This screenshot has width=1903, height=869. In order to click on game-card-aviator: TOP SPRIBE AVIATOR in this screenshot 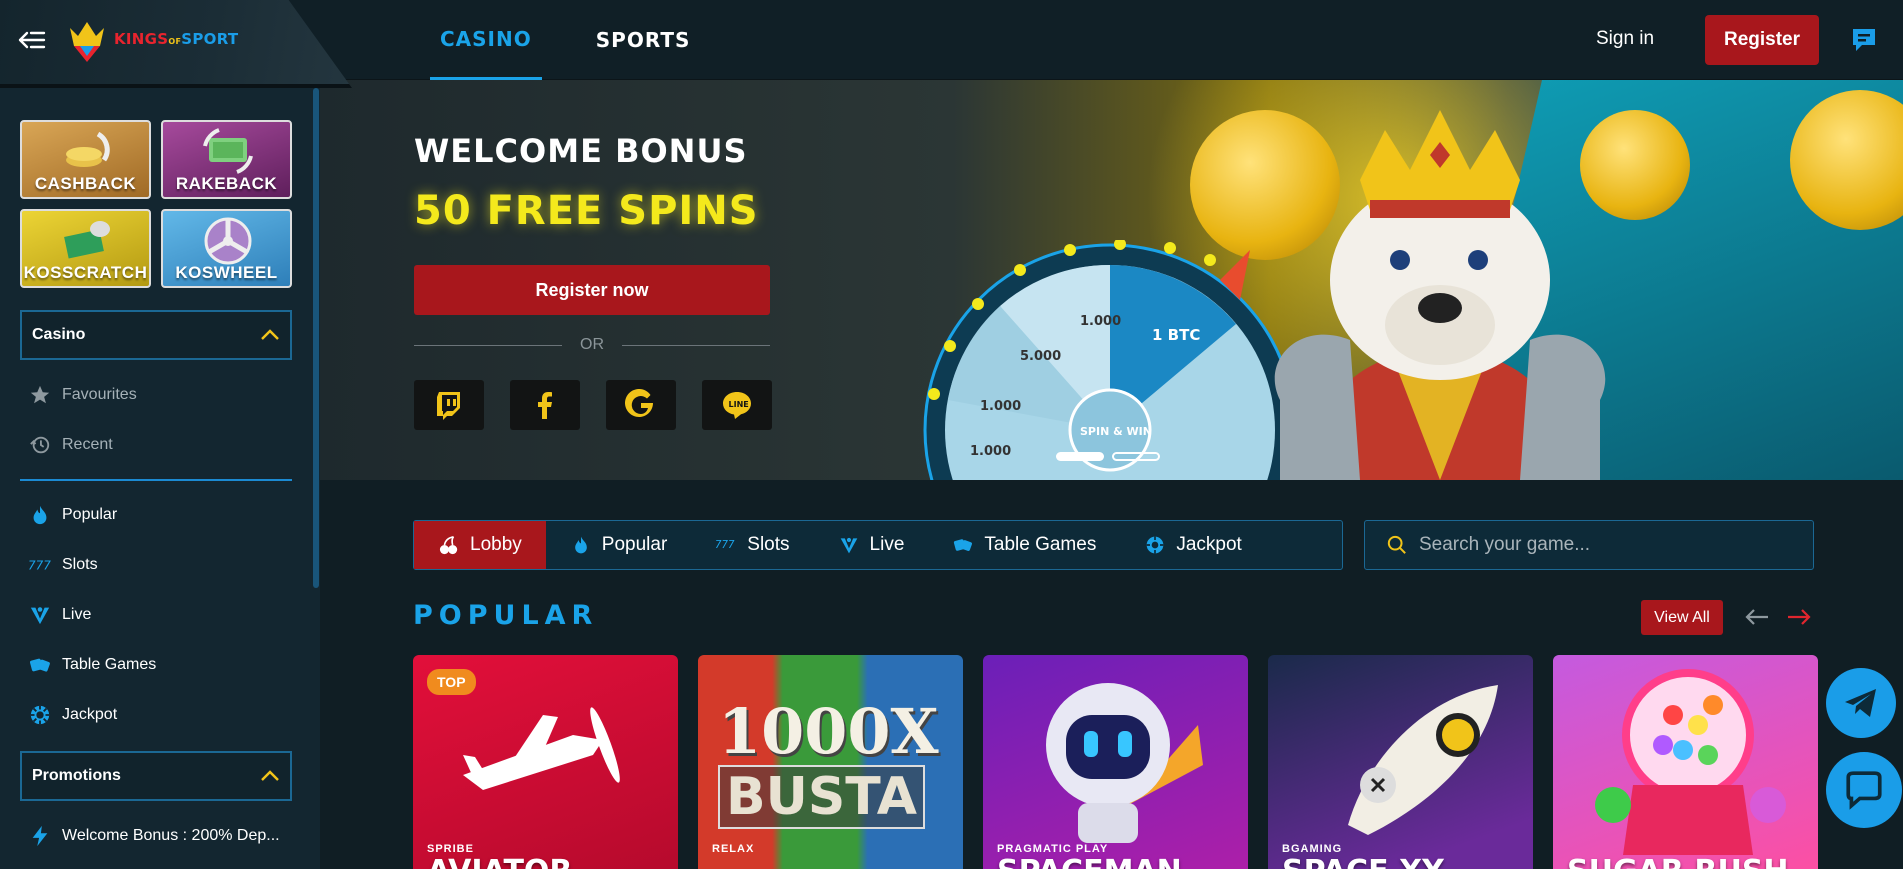, I will do `click(545, 762)`.